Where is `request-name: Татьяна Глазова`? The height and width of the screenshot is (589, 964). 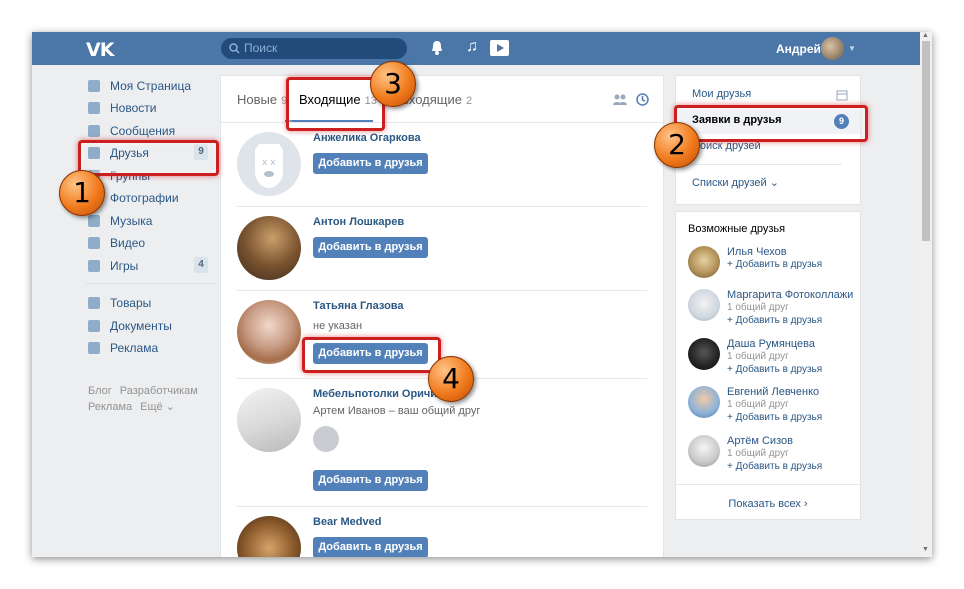 request-name: Татьяна Глазова is located at coordinates (358, 306).